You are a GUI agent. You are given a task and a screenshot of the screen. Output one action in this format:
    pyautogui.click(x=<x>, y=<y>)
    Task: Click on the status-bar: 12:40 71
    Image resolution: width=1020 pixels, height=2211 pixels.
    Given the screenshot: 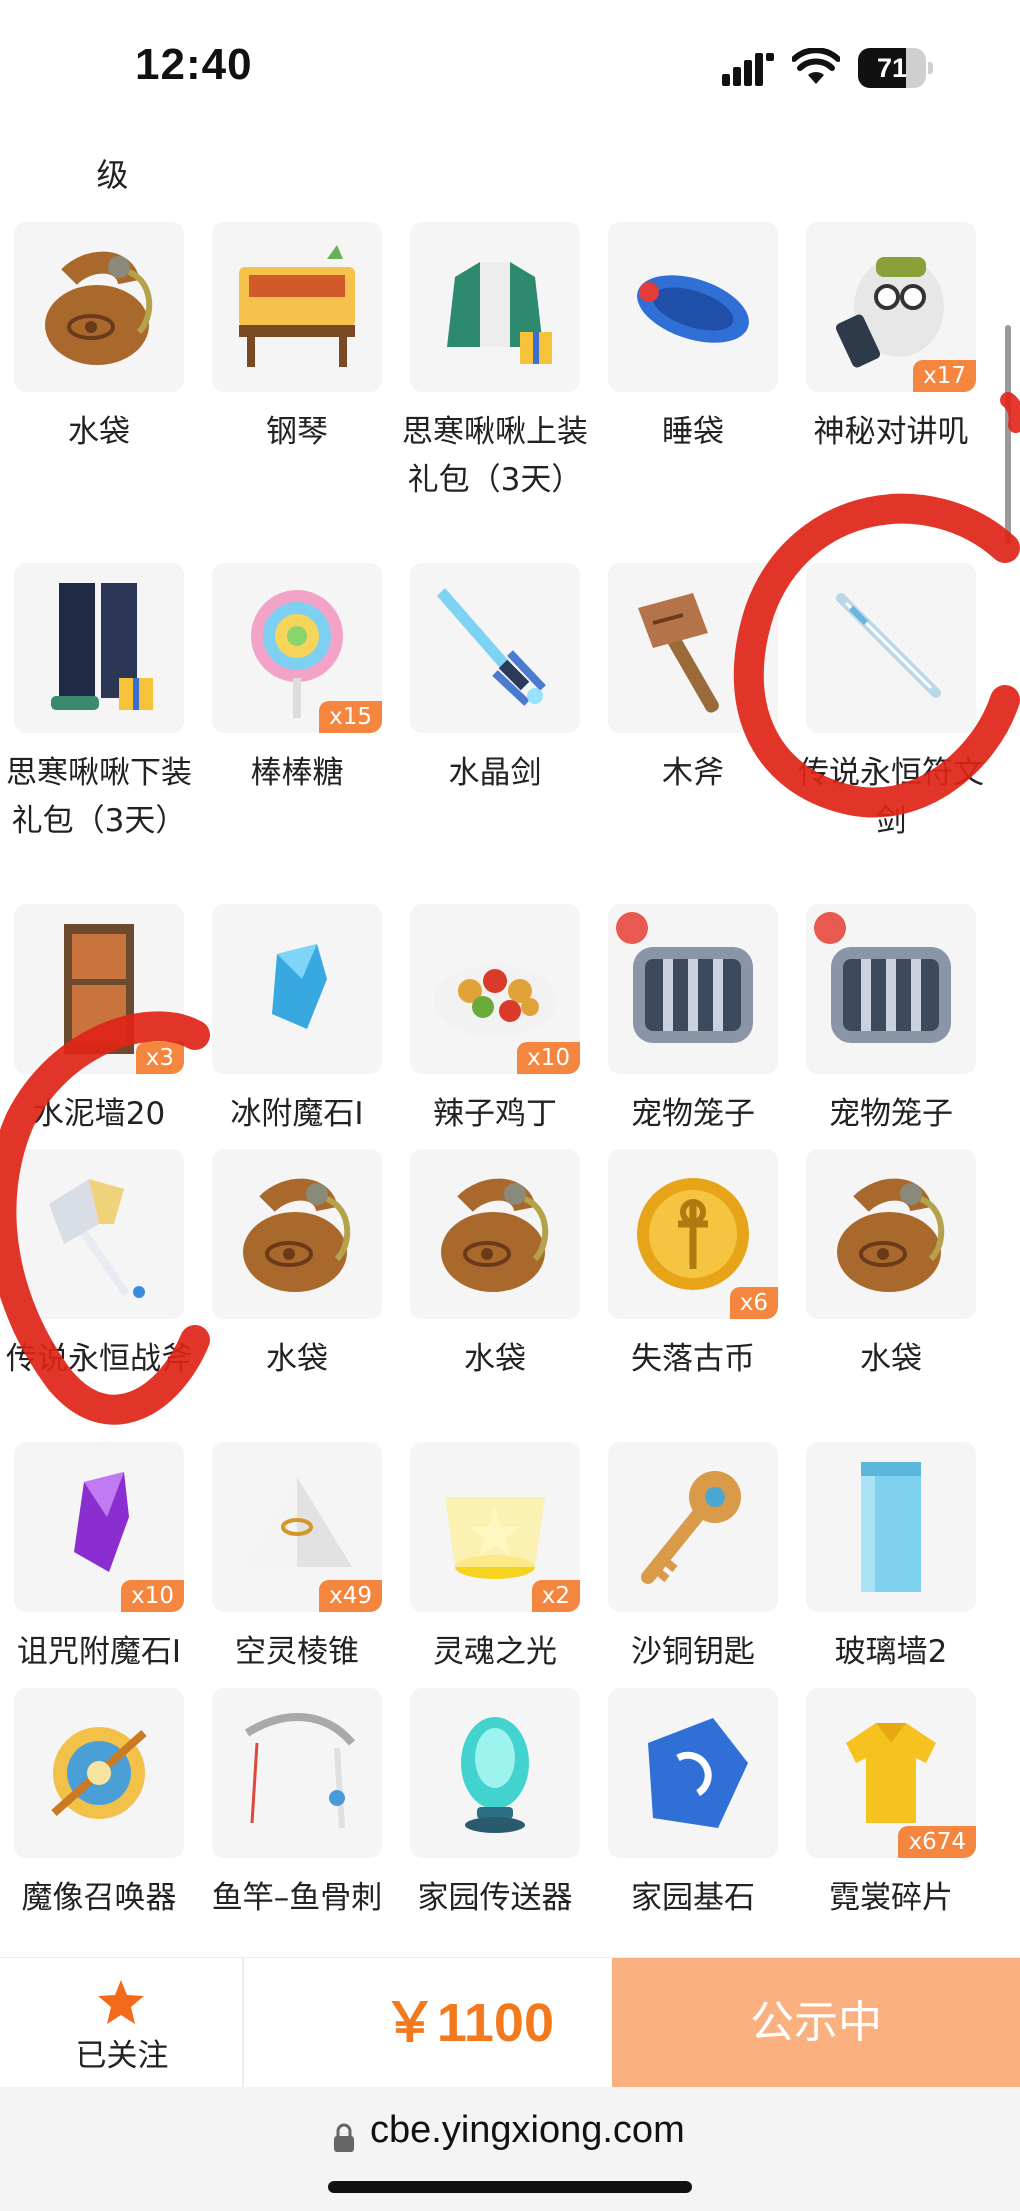 What is the action you would take?
    pyautogui.click(x=510, y=65)
    